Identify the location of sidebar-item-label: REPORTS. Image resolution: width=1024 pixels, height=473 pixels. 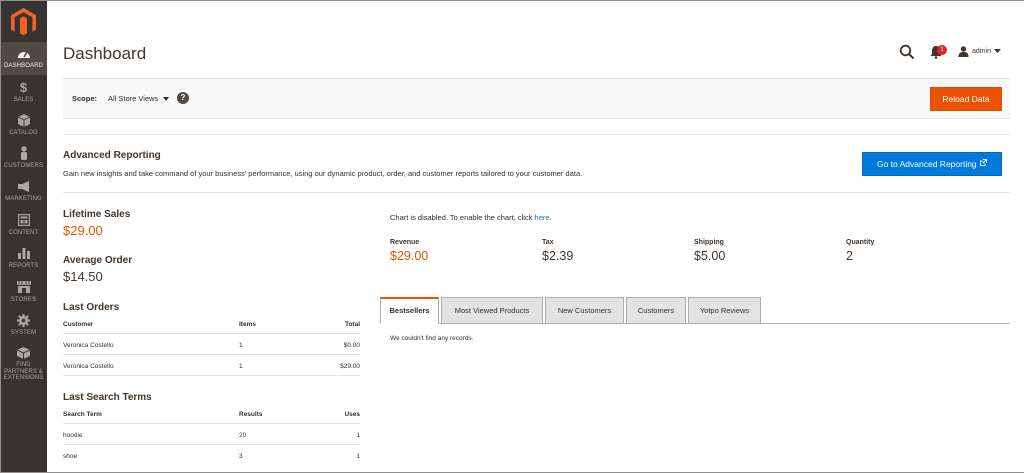
(23, 266).